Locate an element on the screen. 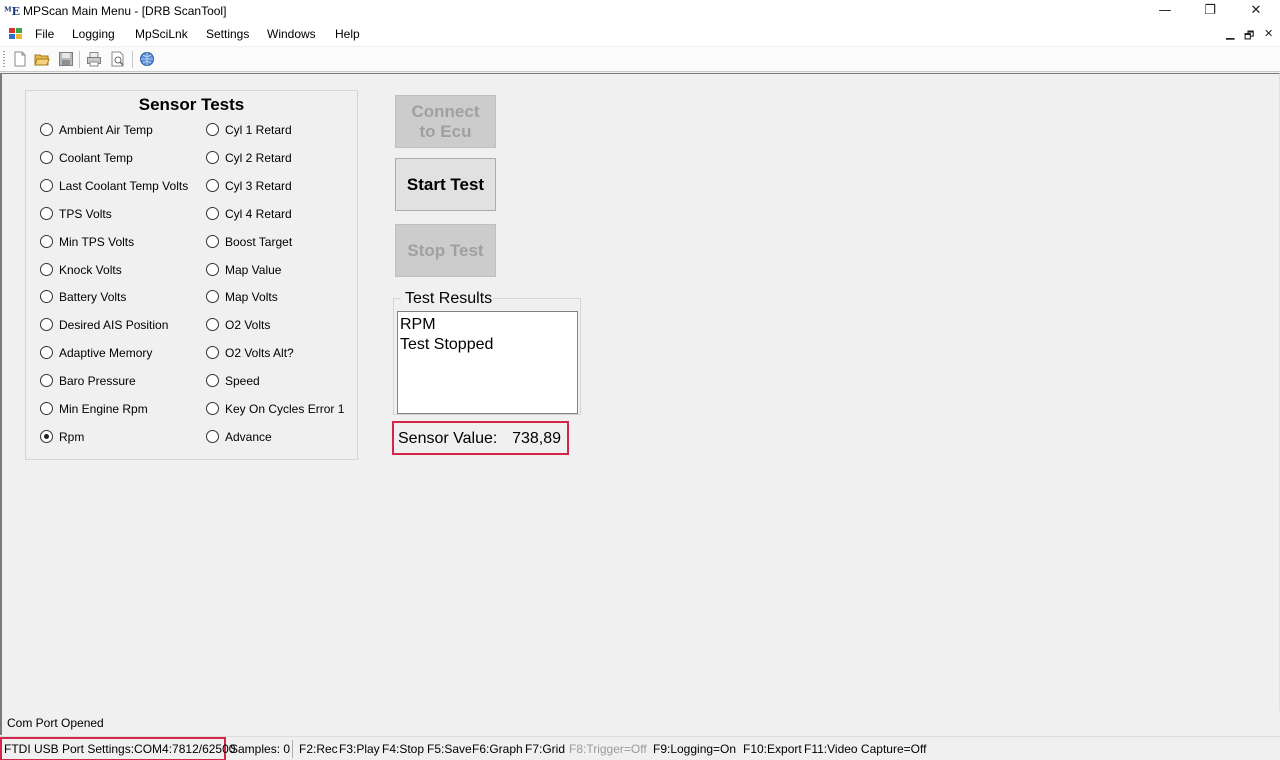 The image size is (1280, 760). sensor-option-cyl-3-retard: Cyl 3 Retard is located at coordinates (281, 186).